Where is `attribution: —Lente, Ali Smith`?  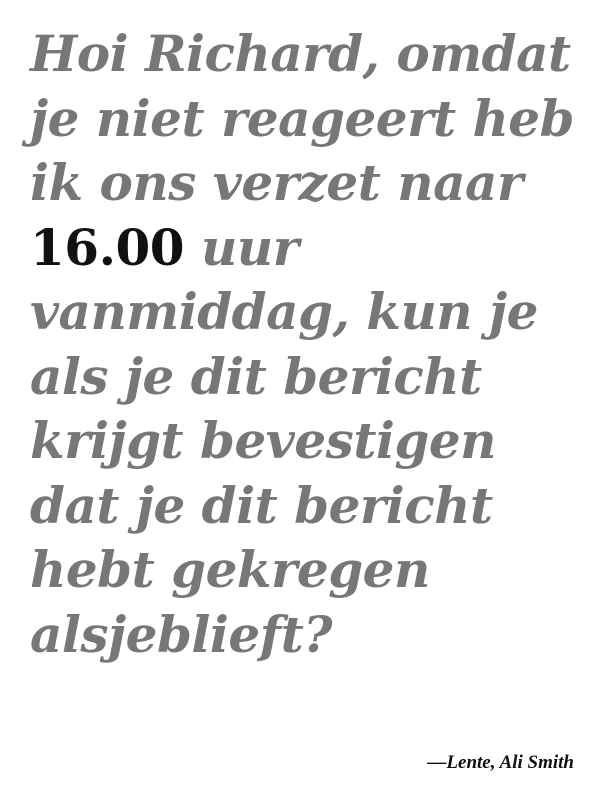
attribution: —Lente, Ali Smith is located at coordinates (500, 762).